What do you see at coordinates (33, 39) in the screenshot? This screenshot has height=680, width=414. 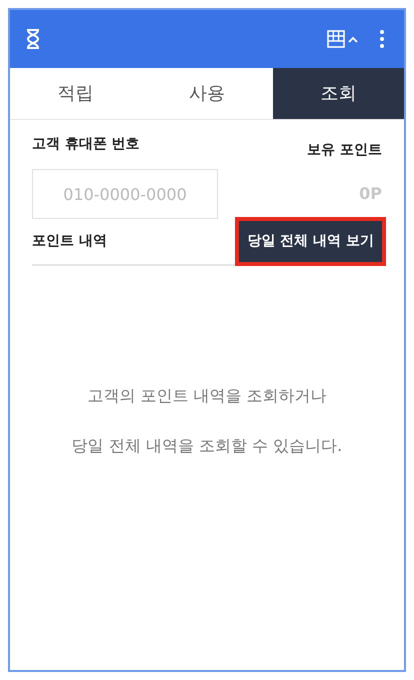 I see `hourglass-icon` at bounding box center [33, 39].